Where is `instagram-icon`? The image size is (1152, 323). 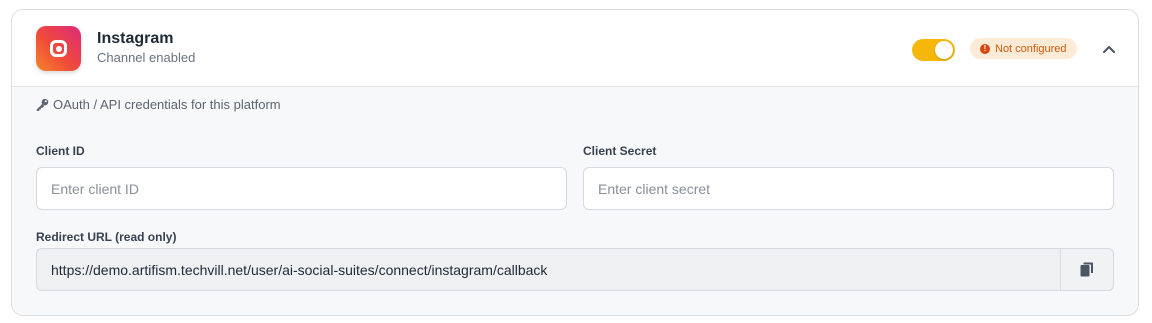
instagram-icon is located at coordinates (58, 48).